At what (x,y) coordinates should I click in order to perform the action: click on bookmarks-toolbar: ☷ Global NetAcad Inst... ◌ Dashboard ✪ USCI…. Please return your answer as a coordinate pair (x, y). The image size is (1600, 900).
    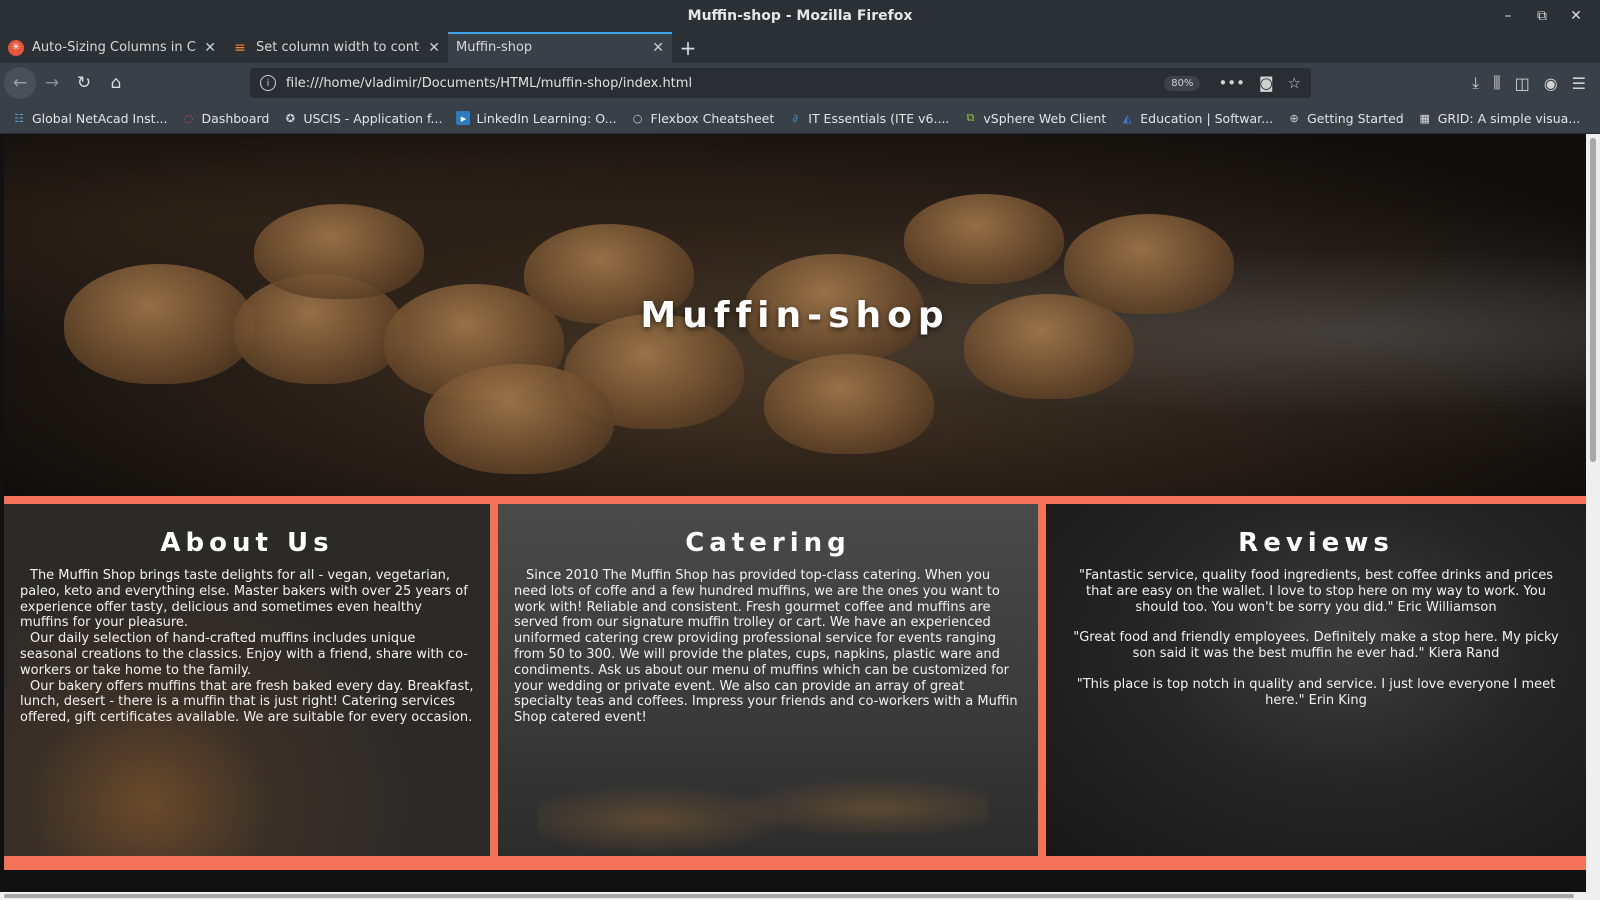
    Looking at the image, I should click on (800, 118).